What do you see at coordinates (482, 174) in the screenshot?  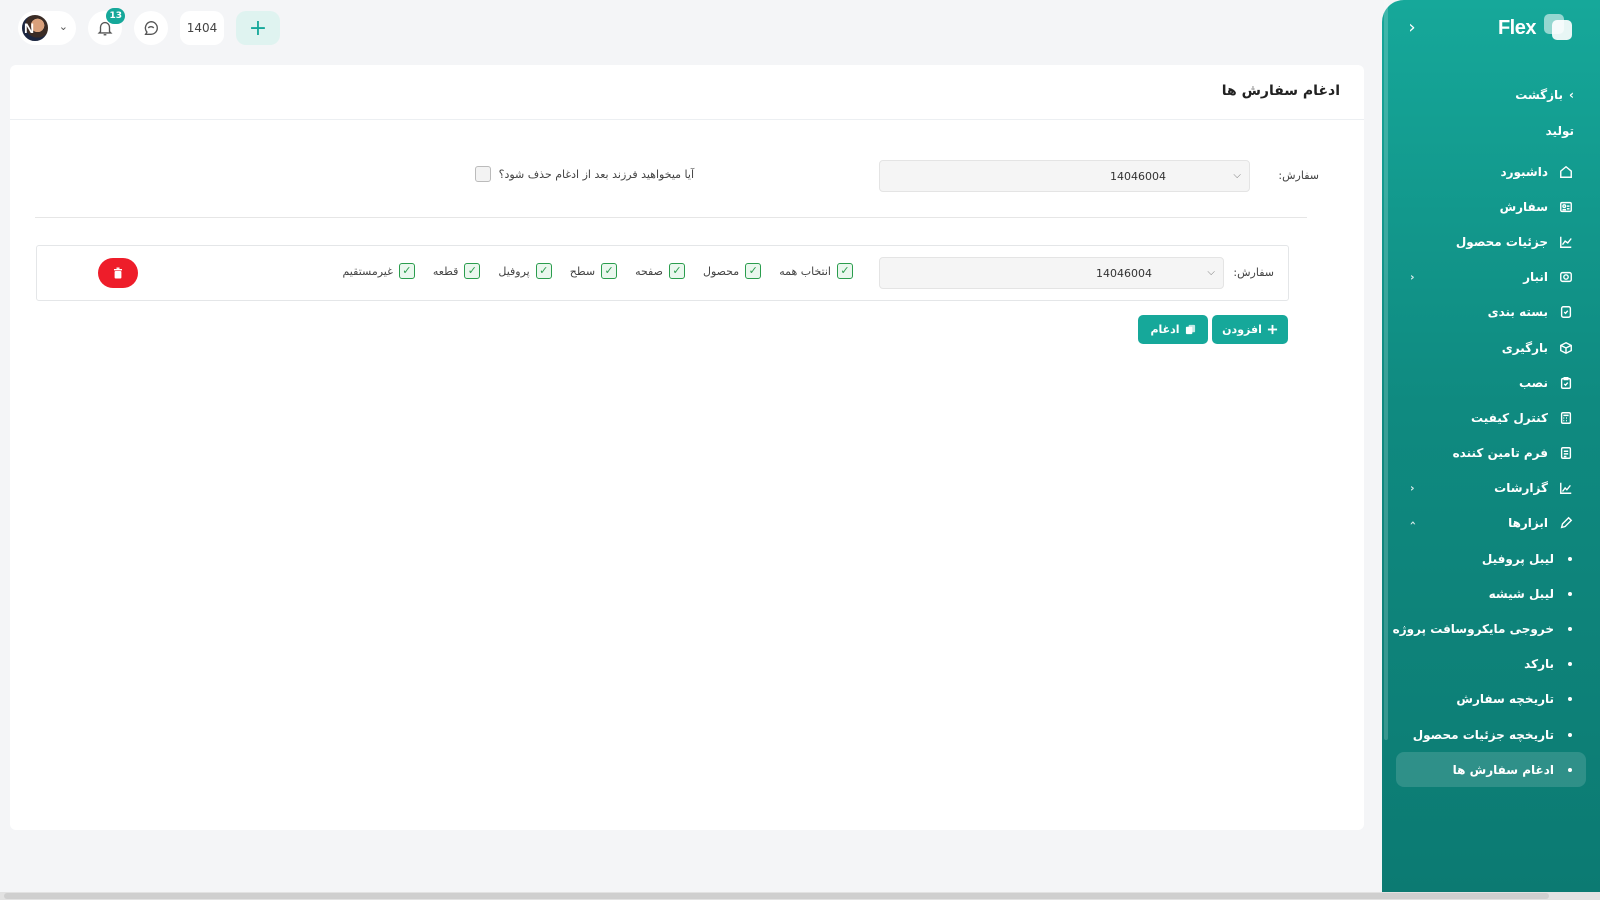 I see `delete-child-checkbox` at bounding box center [482, 174].